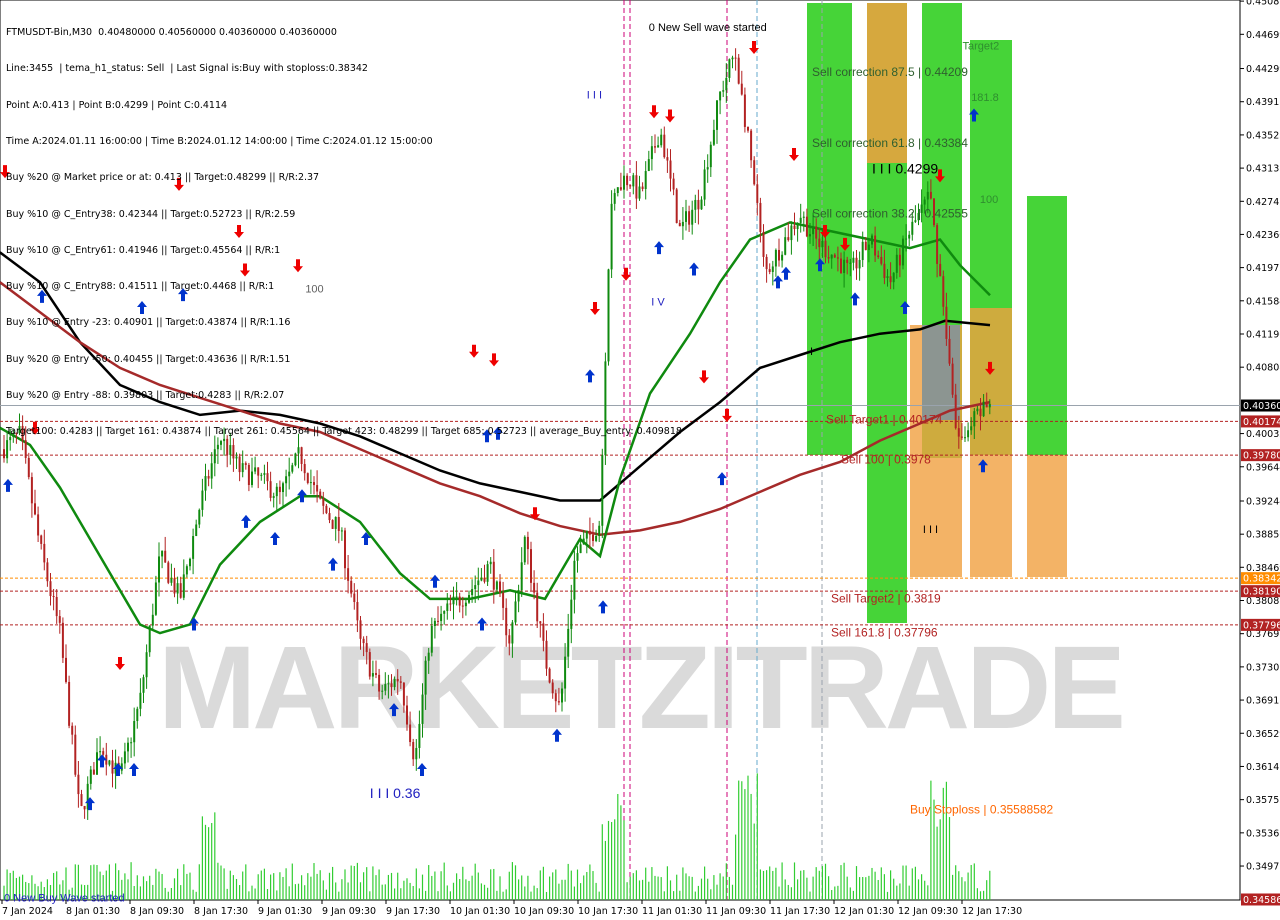 The image size is (1280, 920). Describe the element at coordinates (890, 213) in the screenshot. I see `level-label: Sell correction 38.2 | 0.42555` at that location.